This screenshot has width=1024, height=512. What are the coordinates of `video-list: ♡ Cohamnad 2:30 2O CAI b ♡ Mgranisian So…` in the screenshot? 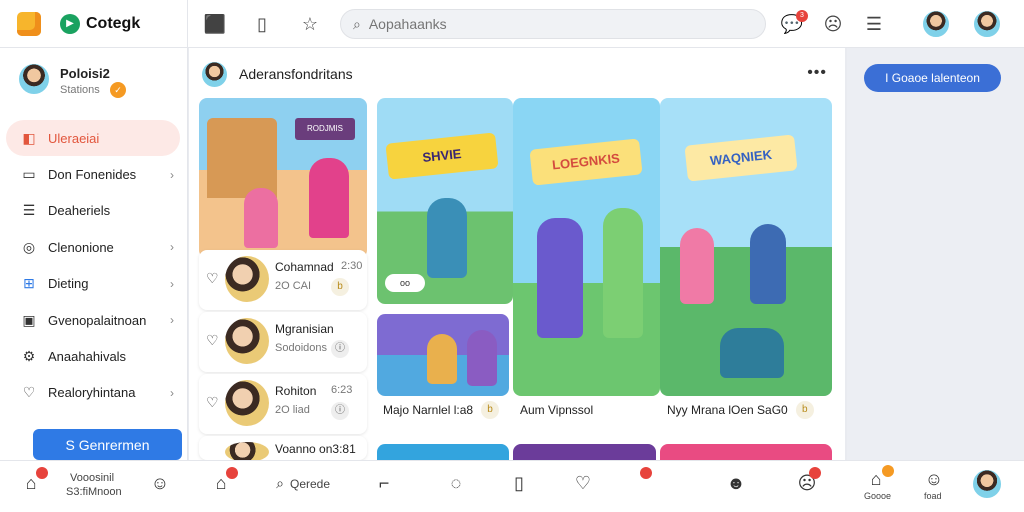 It's located at (283, 356).